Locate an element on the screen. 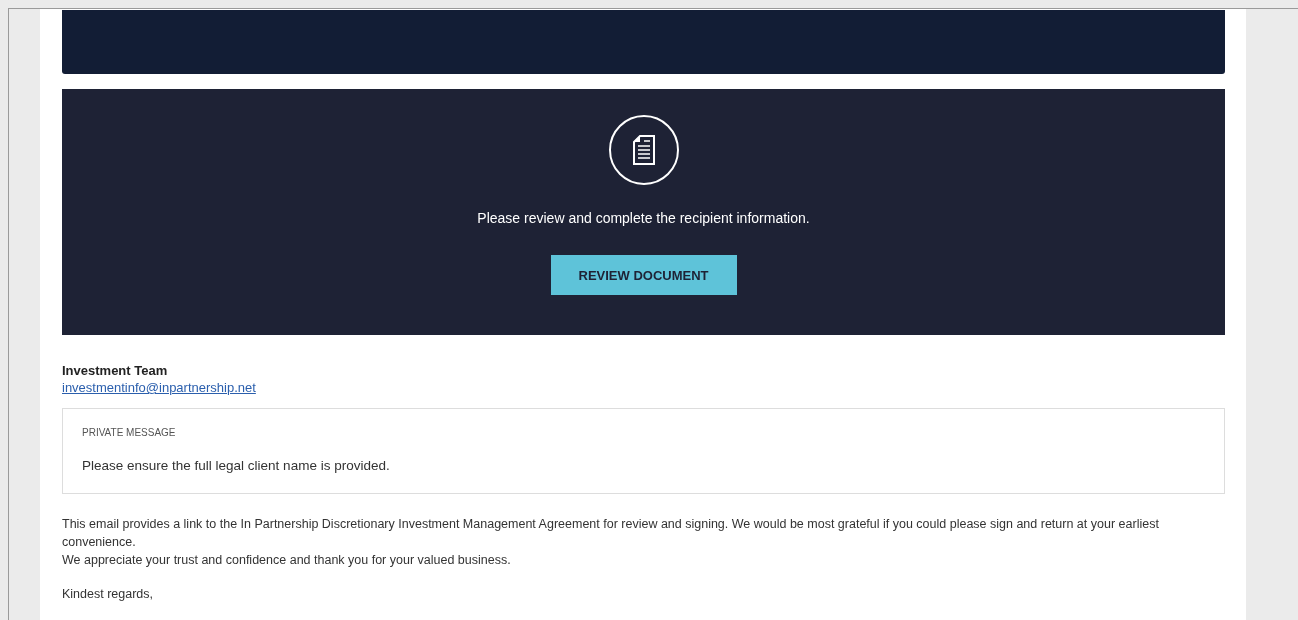 The height and width of the screenshot is (620, 1298). sender-name: Investment Team is located at coordinates (115, 370).